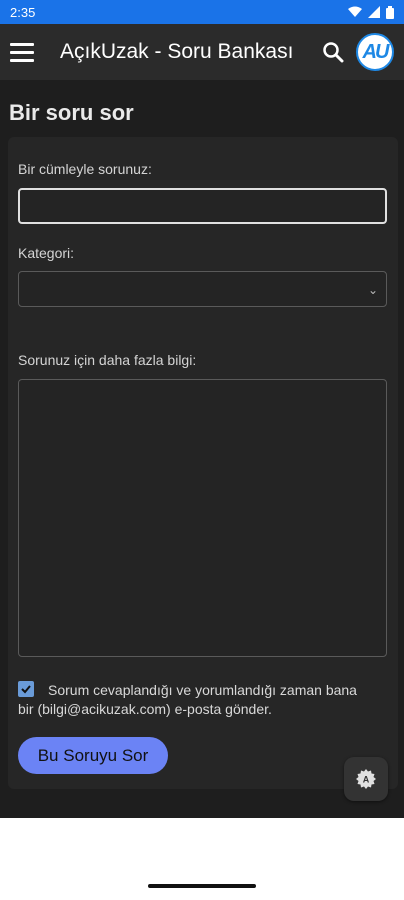 This screenshot has height=900, width=404. I want to click on battery-icon, so click(390, 12).